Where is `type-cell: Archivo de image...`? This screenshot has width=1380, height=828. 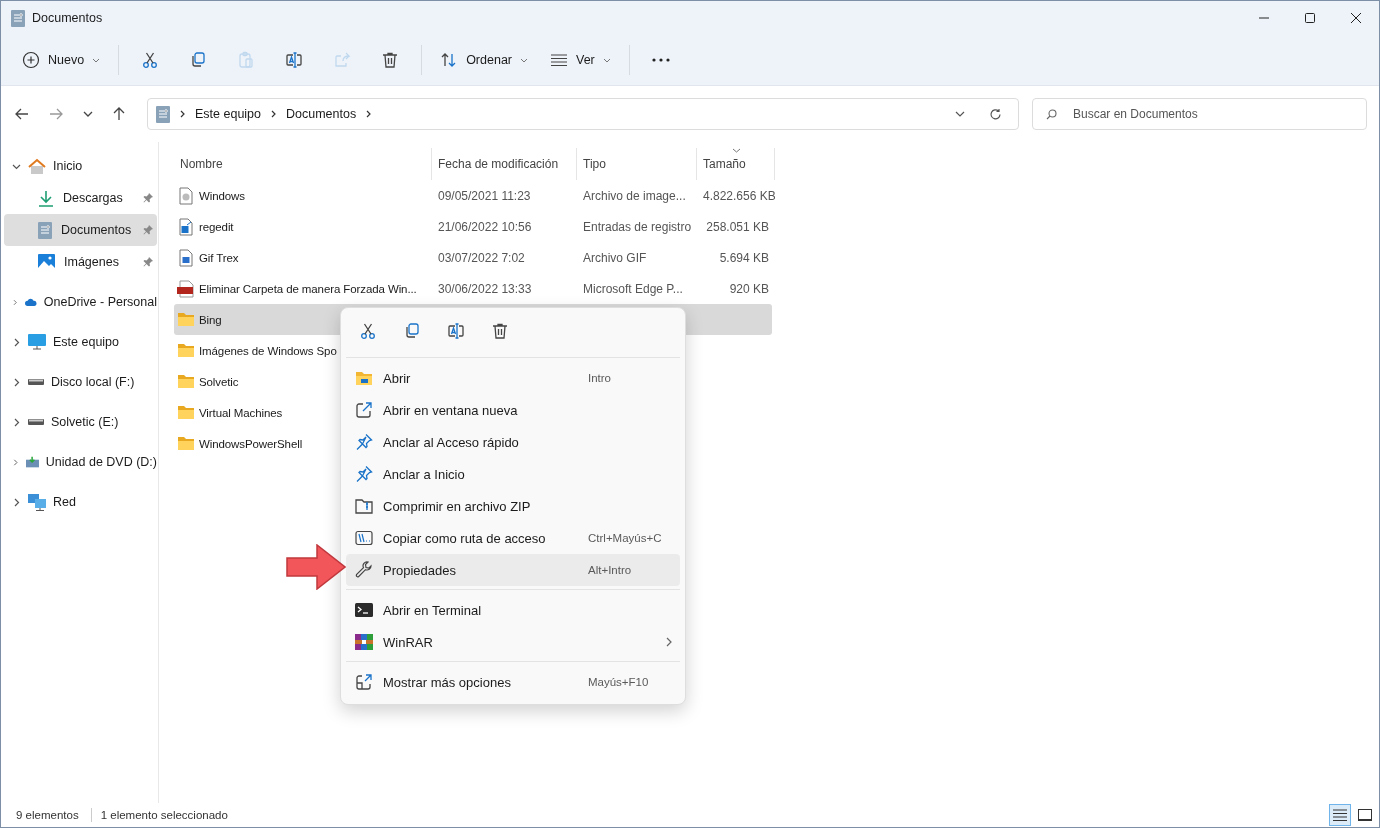
type-cell: Archivo de image... is located at coordinates (634, 195).